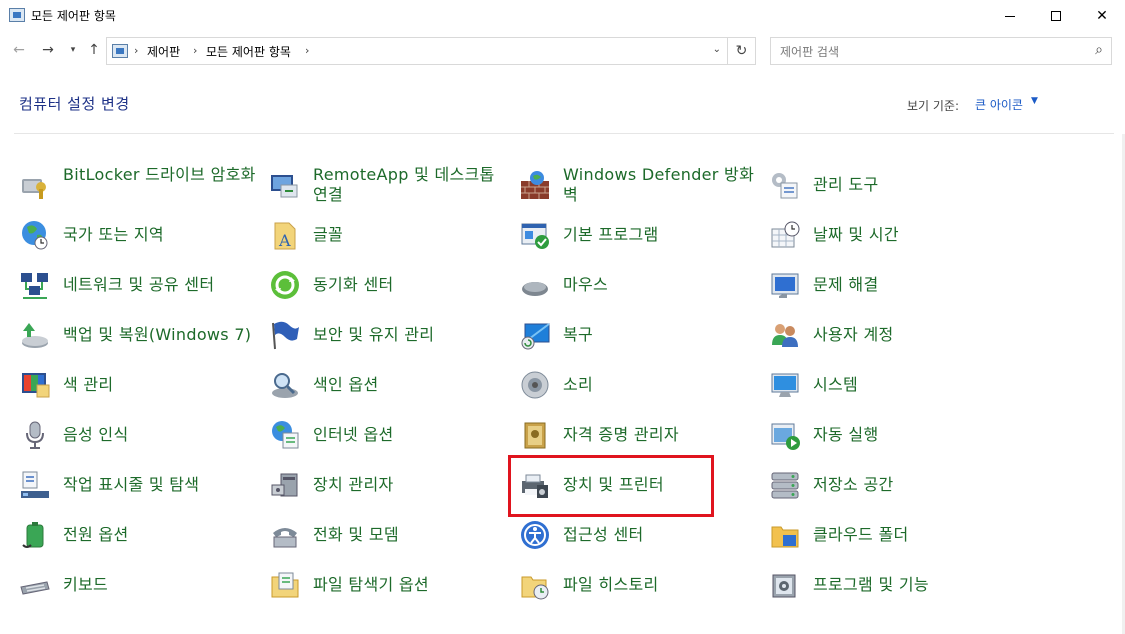 Image resolution: width=1125 pixels, height=634 pixels. Describe the element at coordinates (853, 335) in the screenshot. I see `item-label: 사용자 계정` at that location.